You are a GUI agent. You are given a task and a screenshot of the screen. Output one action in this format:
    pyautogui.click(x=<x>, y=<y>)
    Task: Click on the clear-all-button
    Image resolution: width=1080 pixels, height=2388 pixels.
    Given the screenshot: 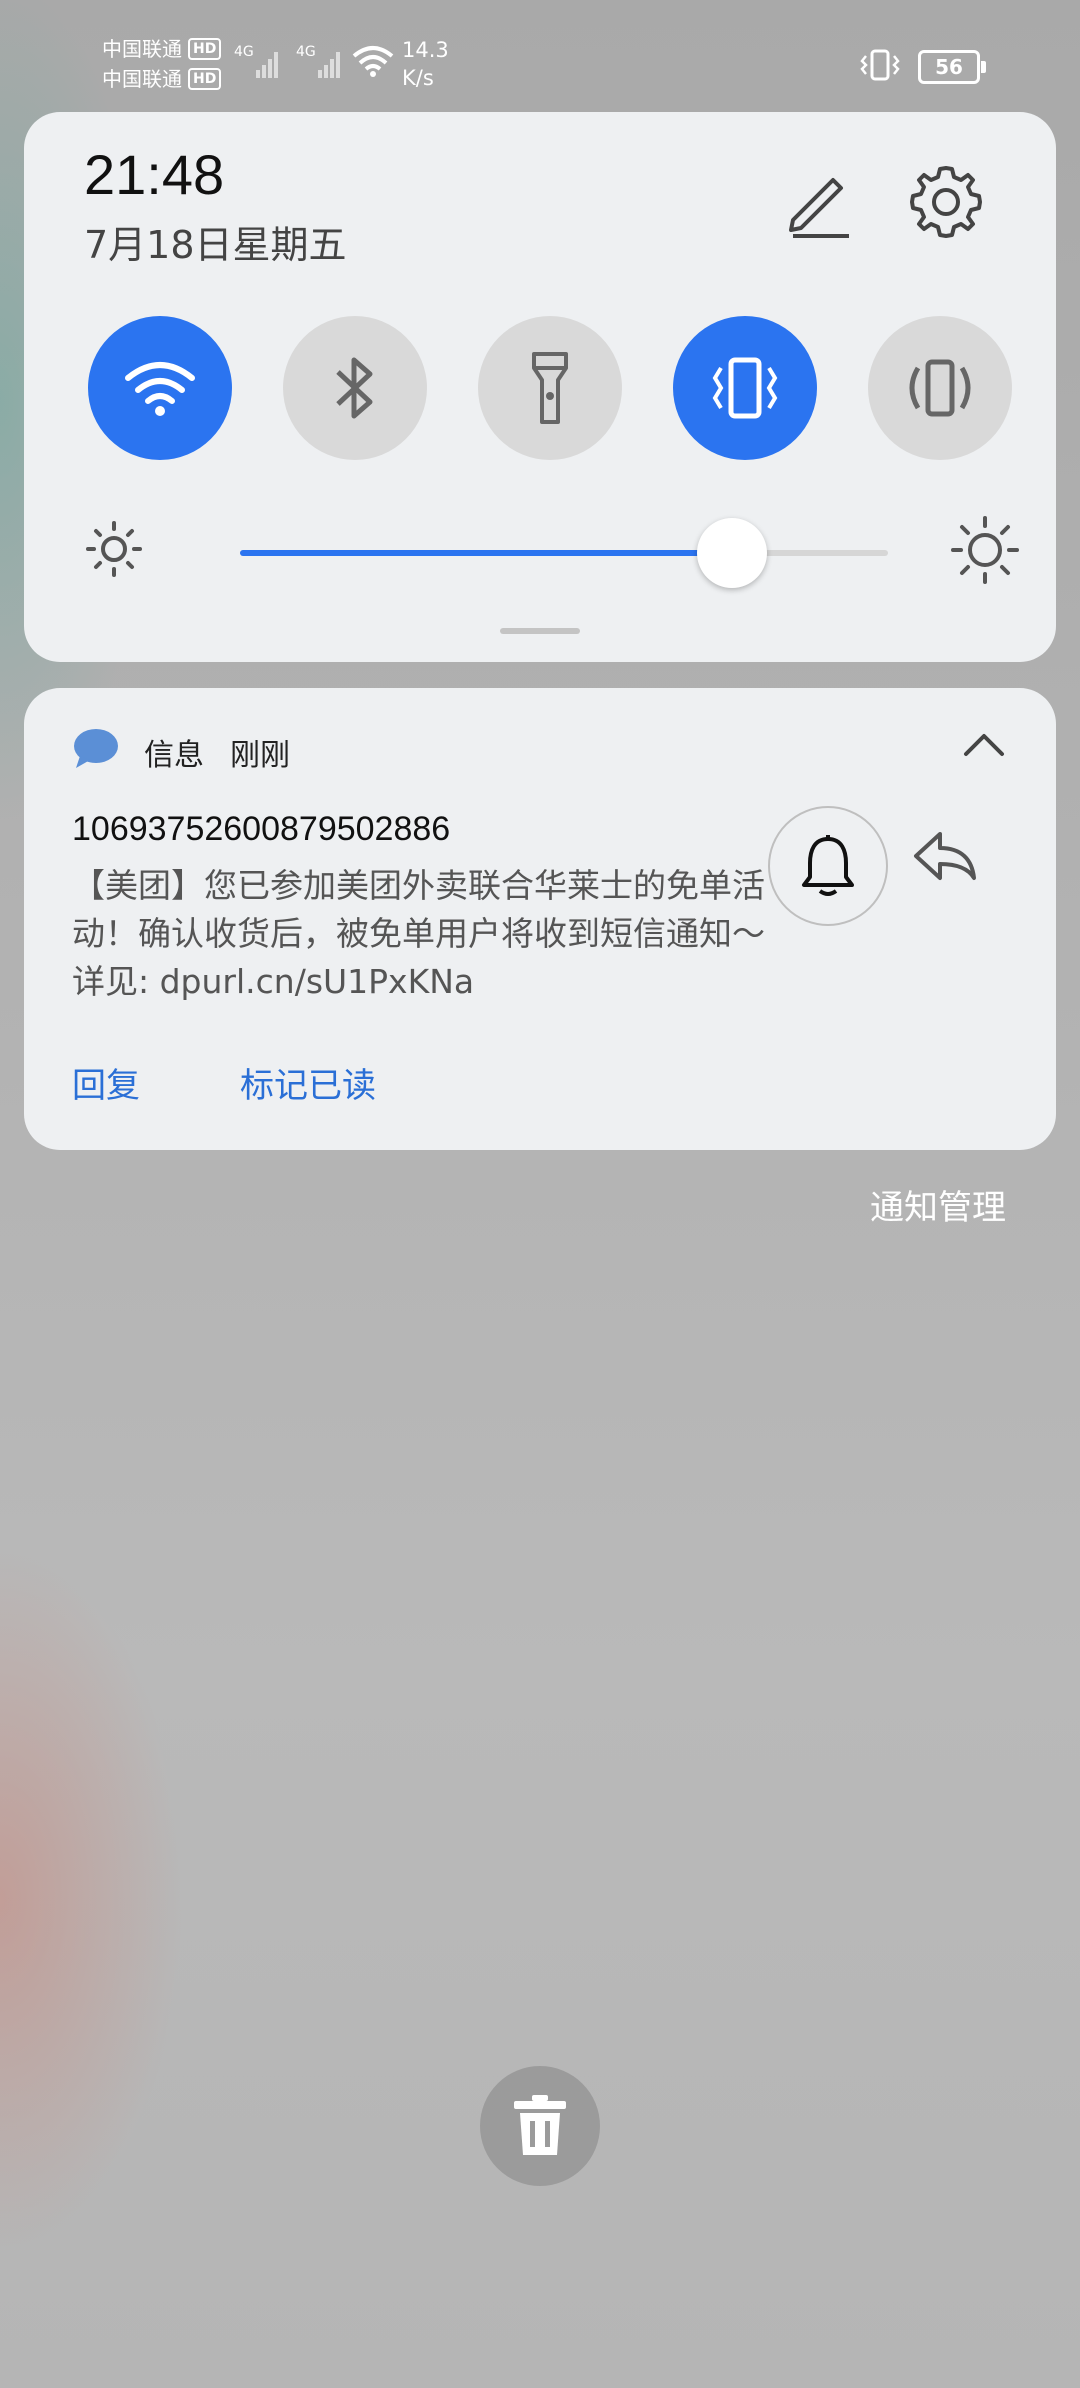 What is the action you would take?
    pyautogui.click(x=540, y=2126)
    